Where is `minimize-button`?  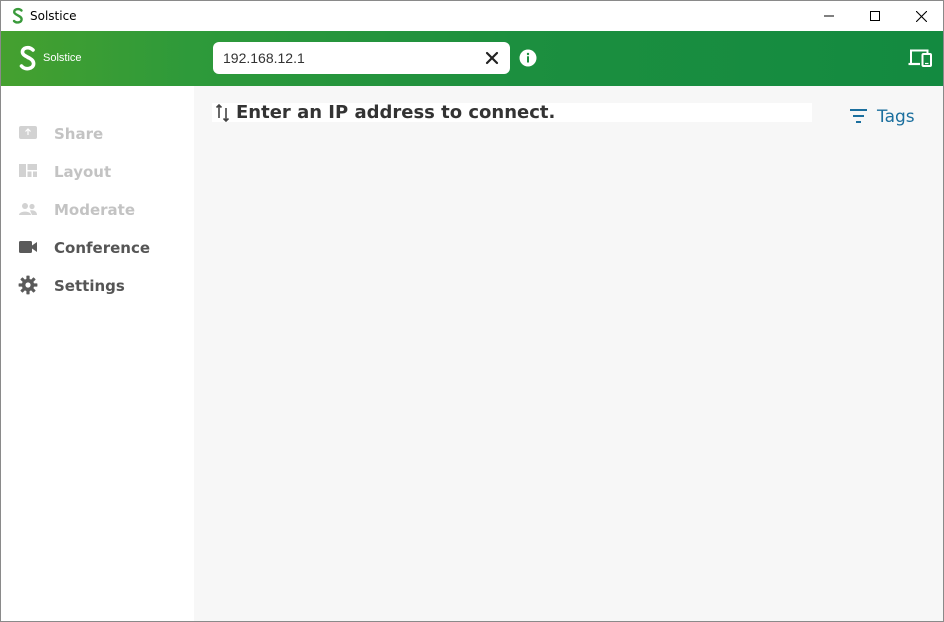 minimize-button is located at coordinates (829, 16).